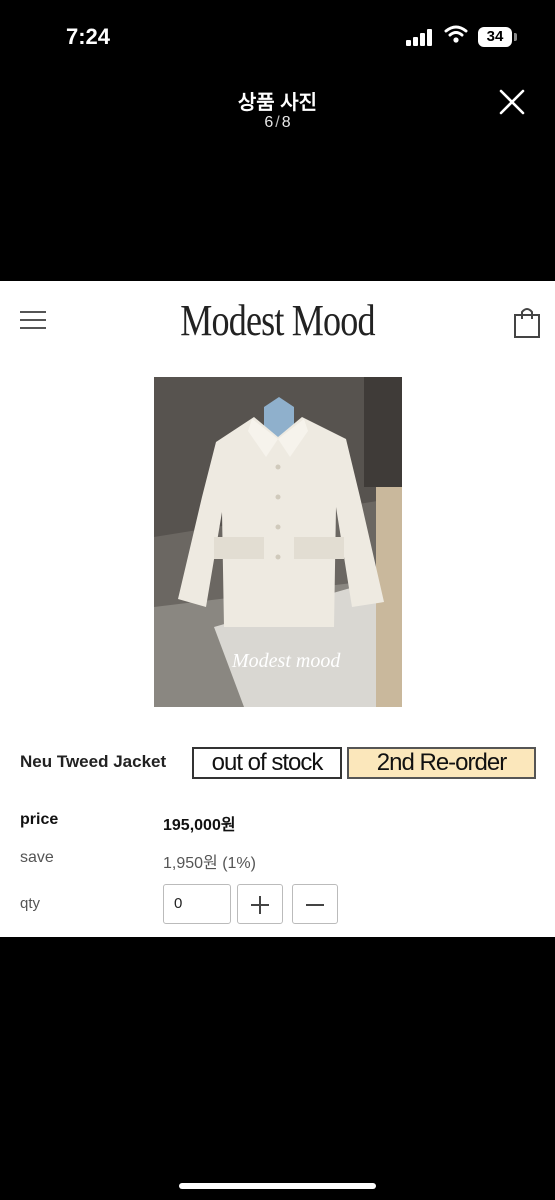 The width and height of the screenshot is (555, 1200). Describe the element at coordinates (286, 122) in the screenshot. I see `counter-total: 8` at that location.